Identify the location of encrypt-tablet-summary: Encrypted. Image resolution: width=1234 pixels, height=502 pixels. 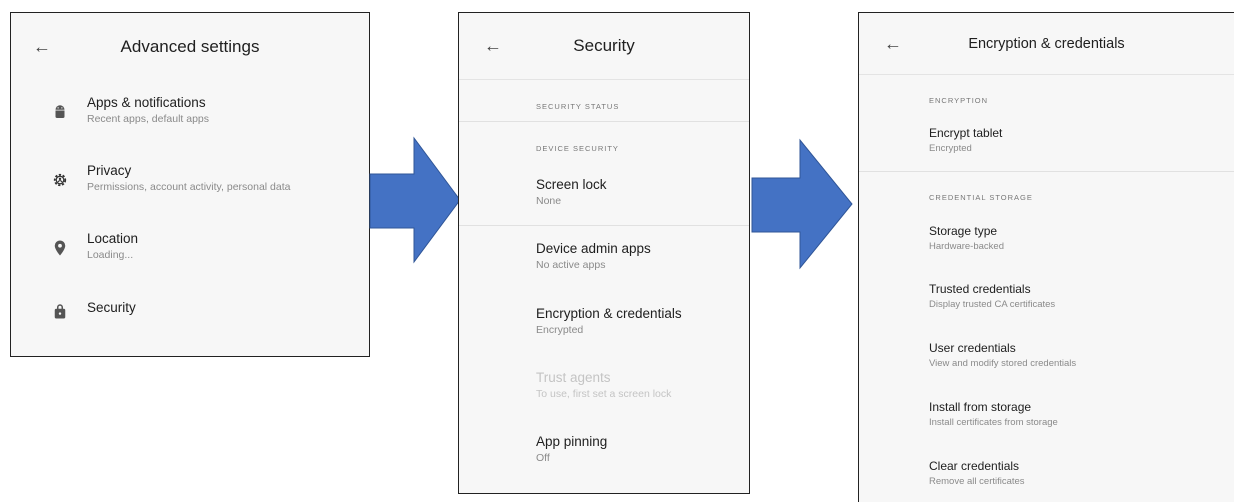
(950, 148).